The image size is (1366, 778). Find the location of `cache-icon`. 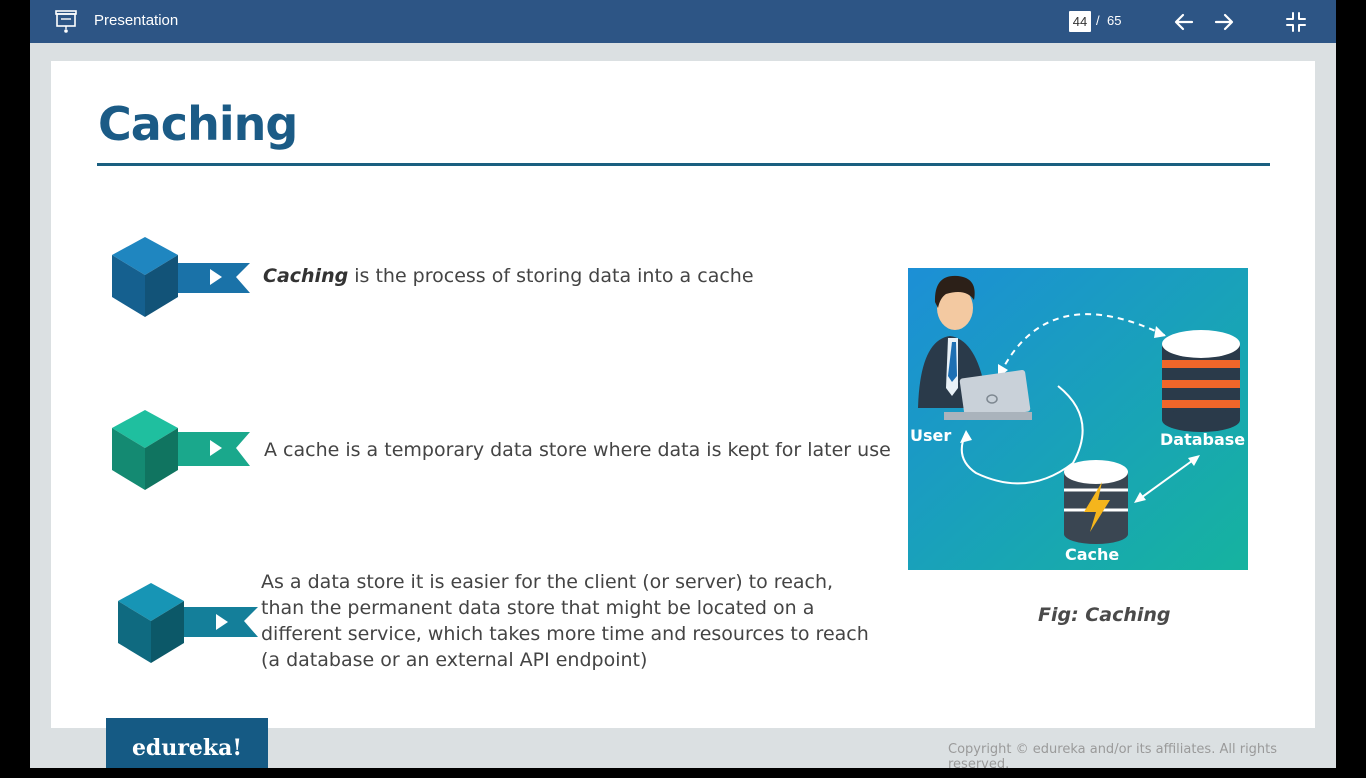

cache-icon is located at coordinates (1096, 502).